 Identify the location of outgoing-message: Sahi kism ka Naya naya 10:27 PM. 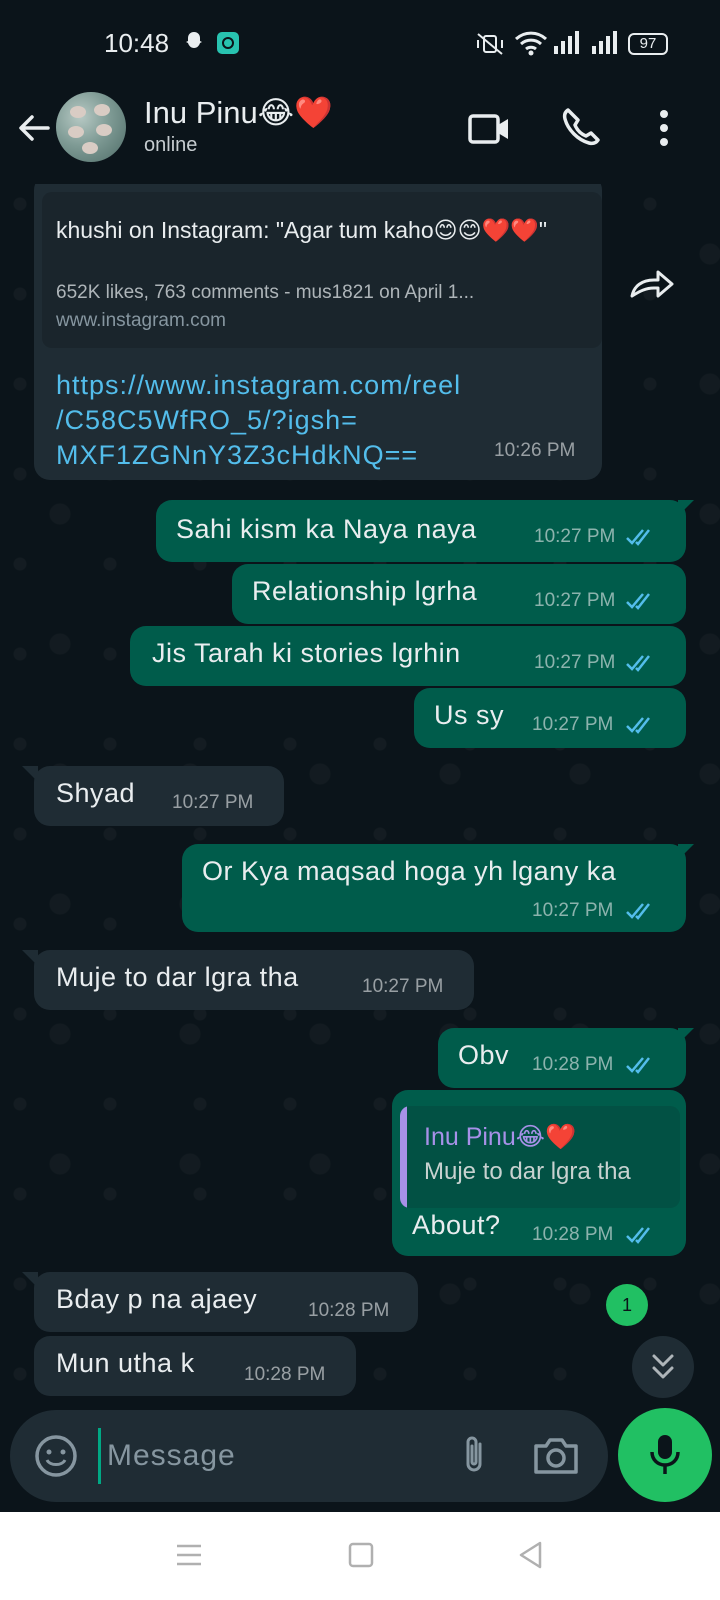
(425, 531).